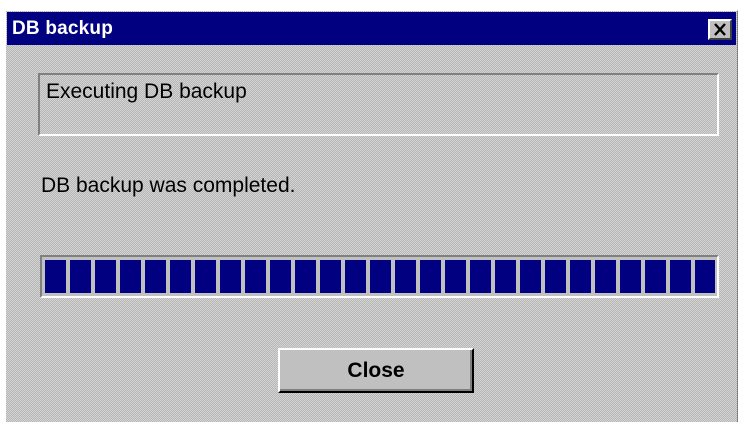  I want to click on progress-bar, so click(379, 276).